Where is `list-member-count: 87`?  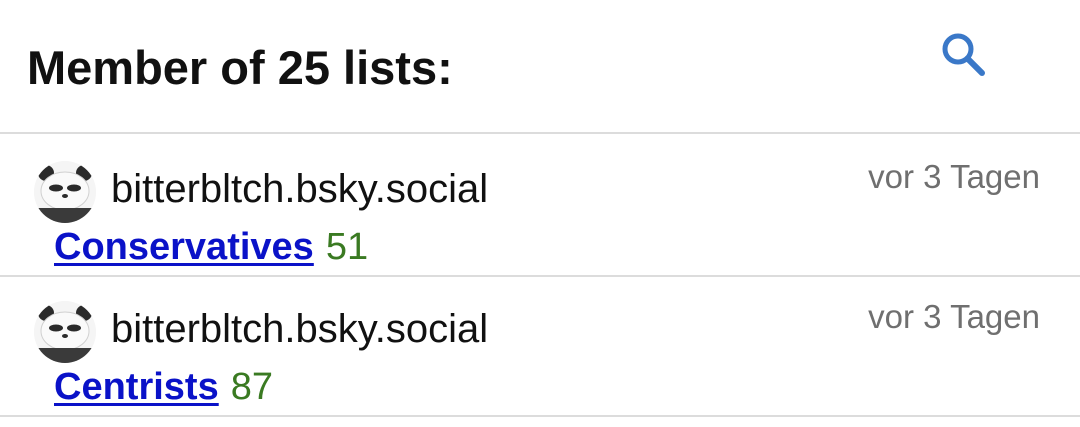
list-member-count: 87 is located at coordinates (251, 387).